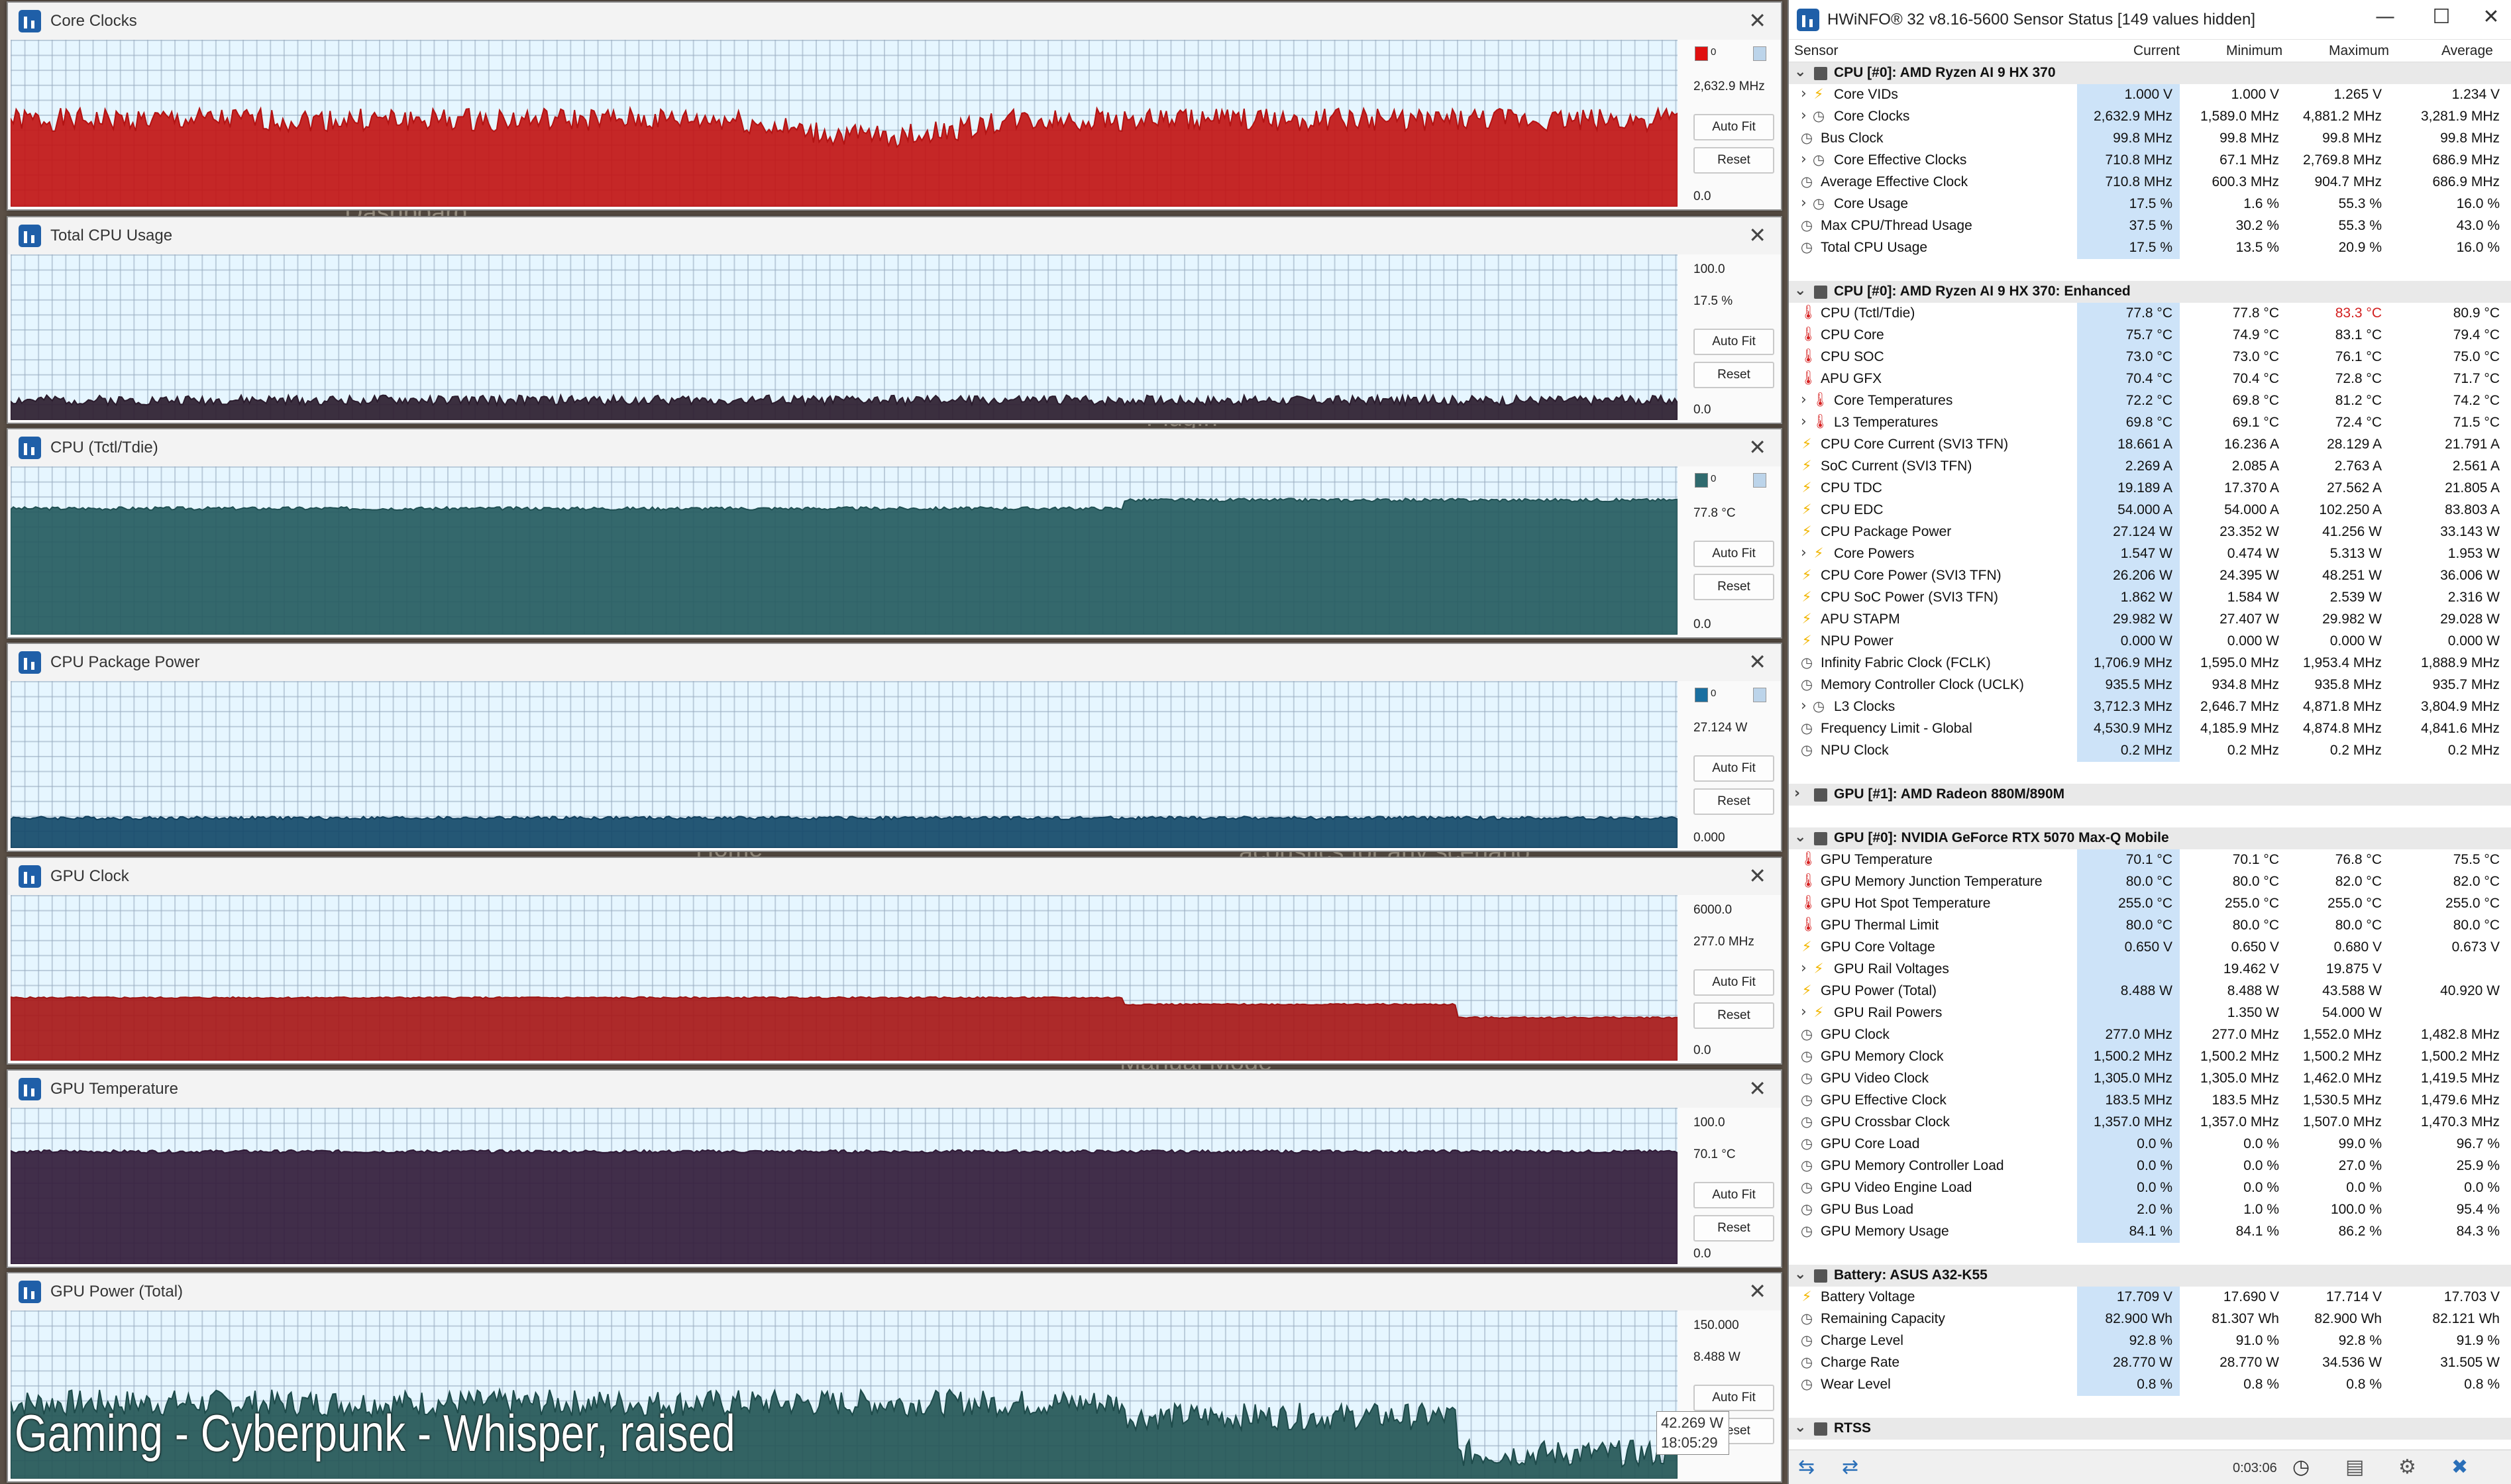  What do you see at coordinates (2459, 1467) in the screenshot?
I see `close-sensors-icon: ✖` at bounding box center [2459, 1467].